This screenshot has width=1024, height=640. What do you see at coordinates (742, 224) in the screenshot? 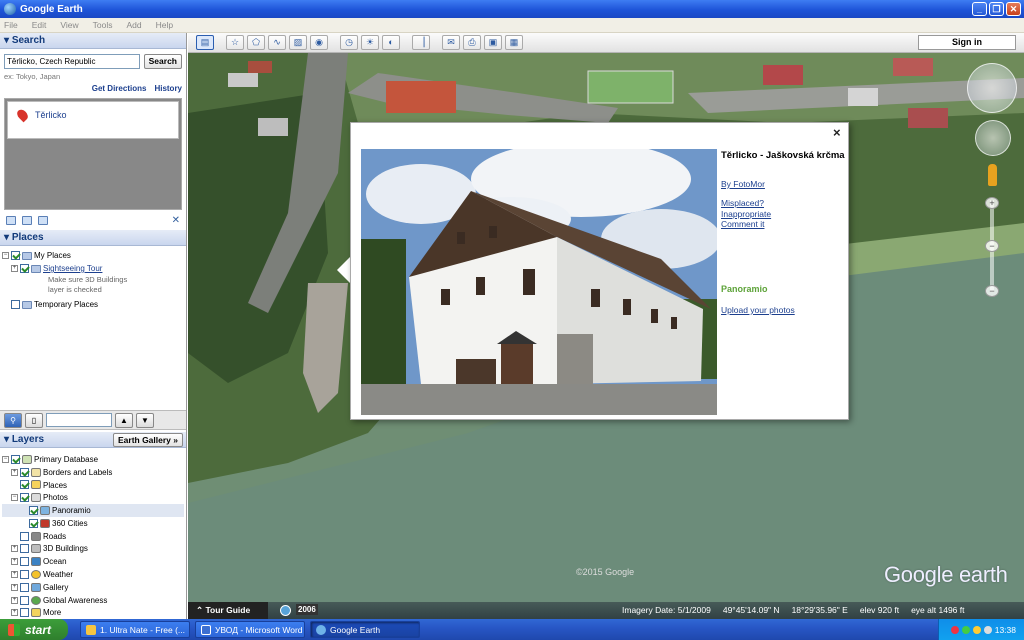
I see `comment-link: Comment it` at bounding box center [742, 224].